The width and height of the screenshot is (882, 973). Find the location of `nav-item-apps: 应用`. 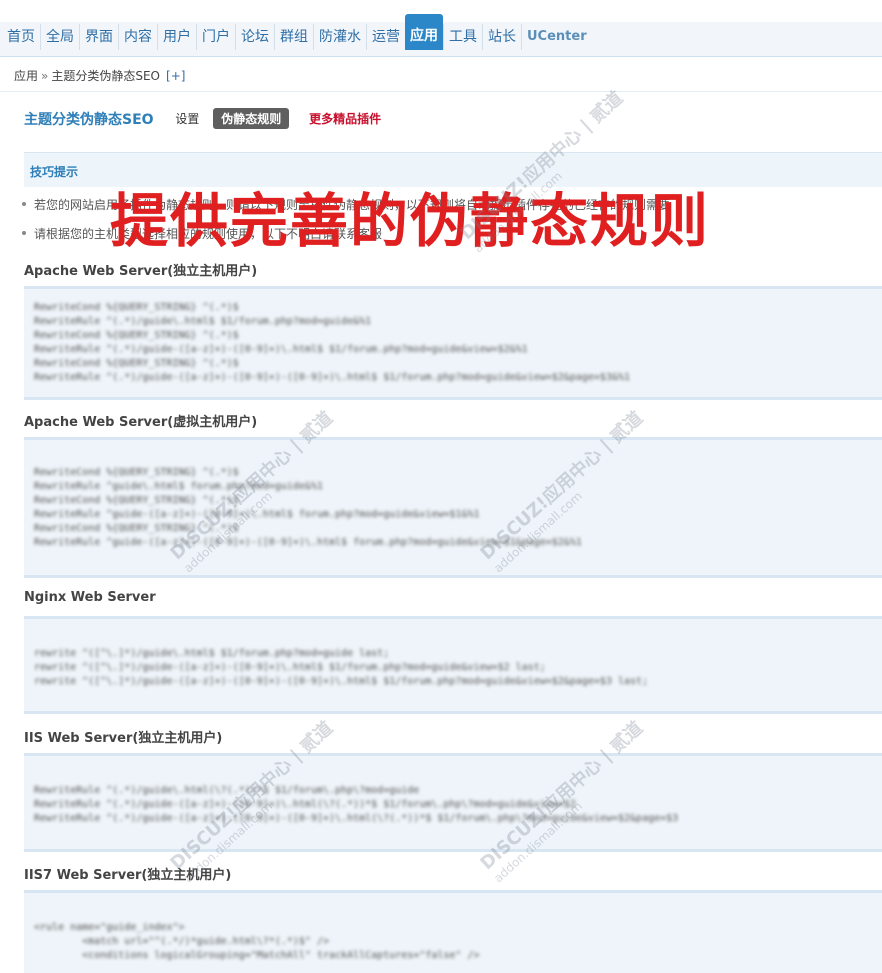

nav-item-apps: 应用 is located at coordinates (424, 32).